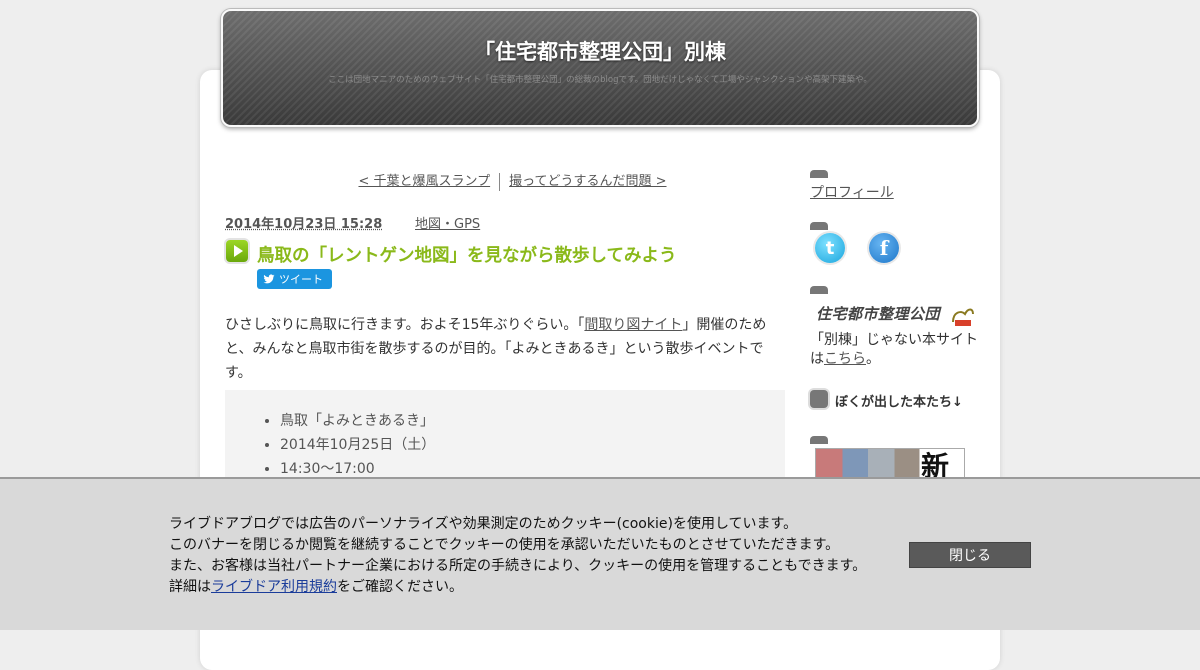 The image size is (1200, 670). Describe the element at coordinates (899, 402) in the screenshot. I see `books-heading: ぼくが出した本たち↓` at that location.